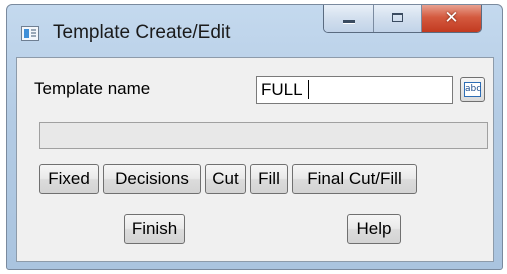 The height and width of the screenshot is (274, 507). What do you see at coordinates (152, 179) in the screenshot?
I see `decisions-button: Decisions` at bounding box center [152, 179].